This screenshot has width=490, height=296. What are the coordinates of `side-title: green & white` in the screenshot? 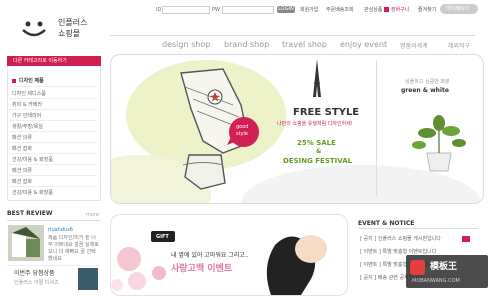 It's located at (425, 90).